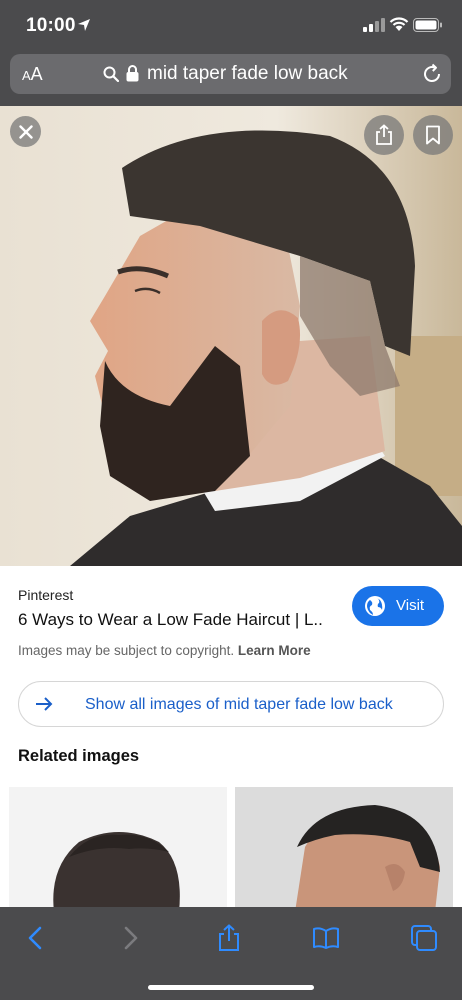  Describe the element at coordinates (231, 53) in the screenshot. I see `browser-top-chrome: 10:00 AA mid taper fade low back` at that location.